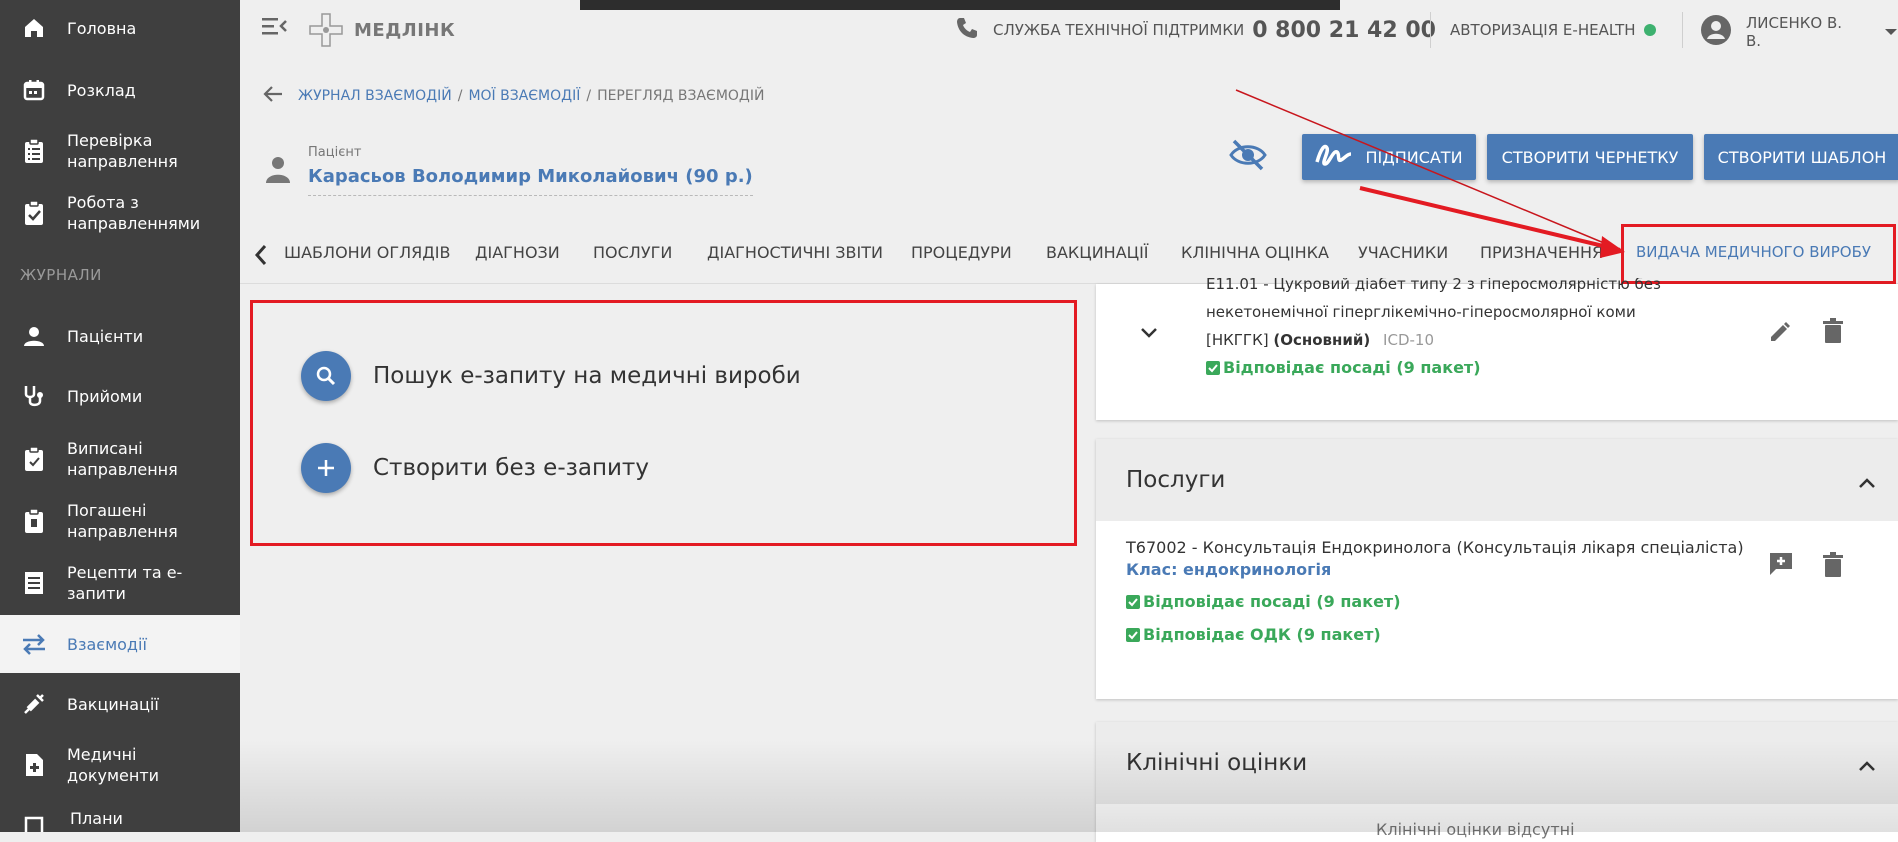  I want to click on sidebar-item-label: Пацієнти, so click(105, 336).